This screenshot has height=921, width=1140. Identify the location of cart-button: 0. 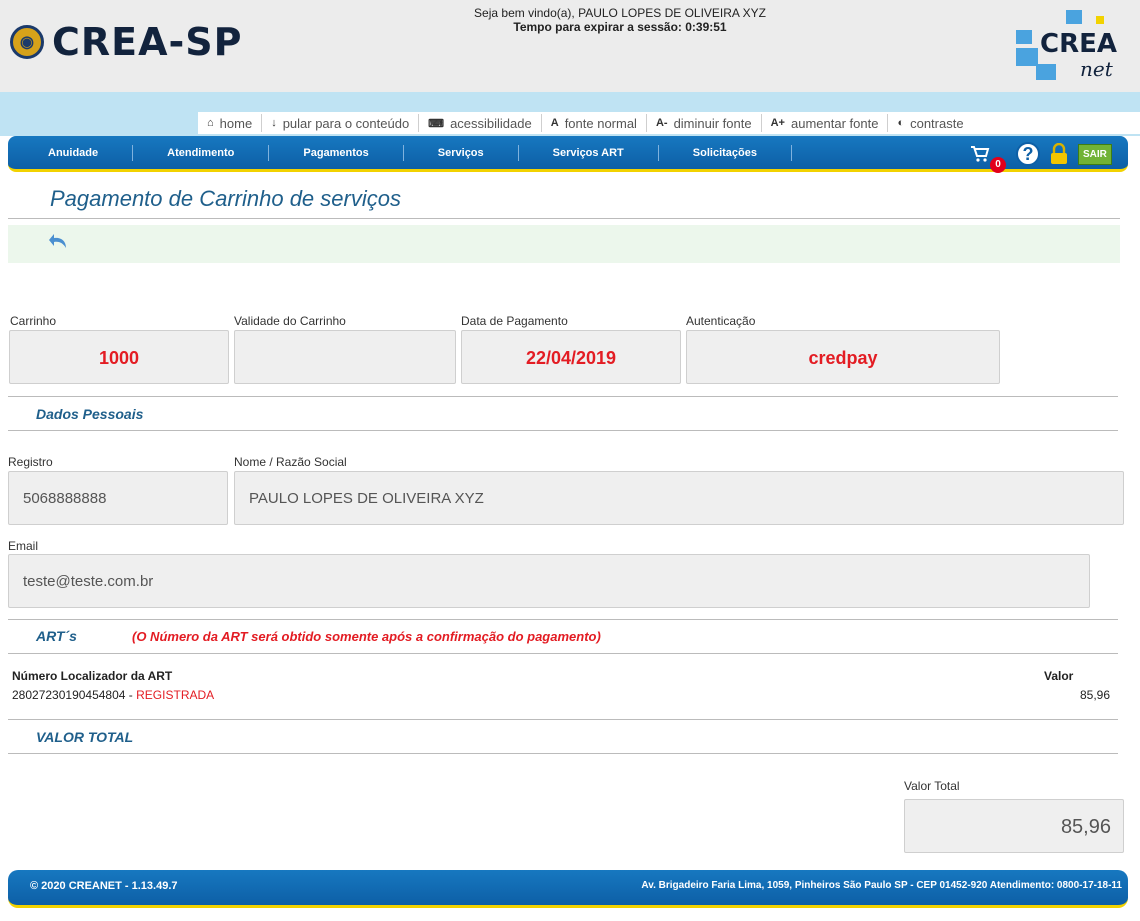
(983, 157).